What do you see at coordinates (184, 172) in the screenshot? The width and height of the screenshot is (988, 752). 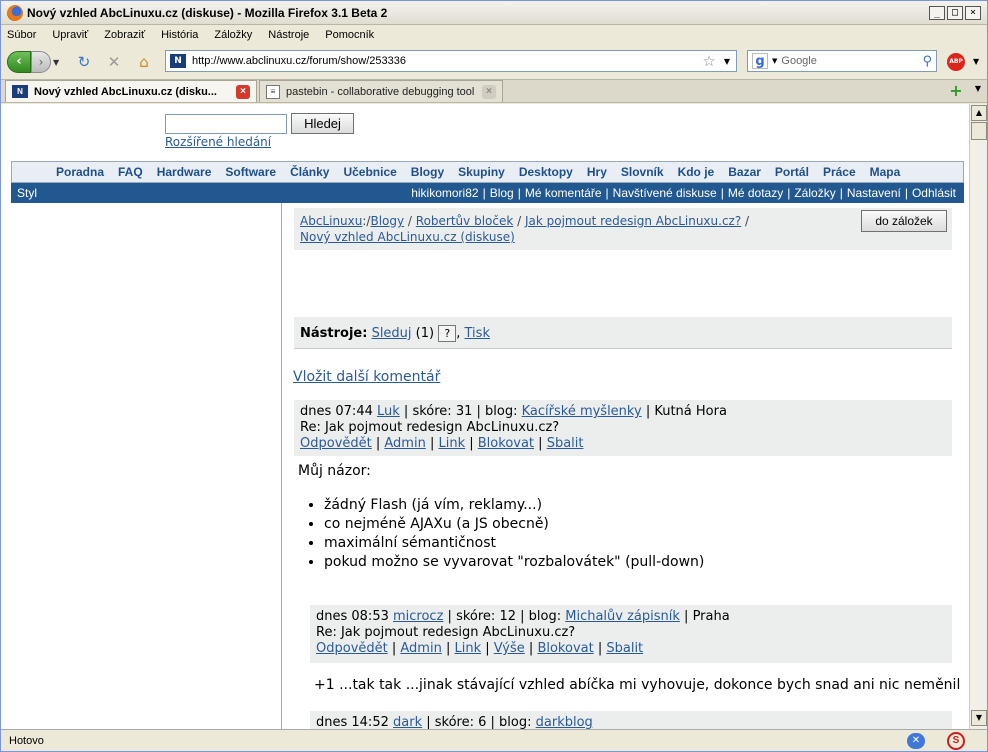 I see `nav-hardware: Hardware` at bounding box center [184, 172].